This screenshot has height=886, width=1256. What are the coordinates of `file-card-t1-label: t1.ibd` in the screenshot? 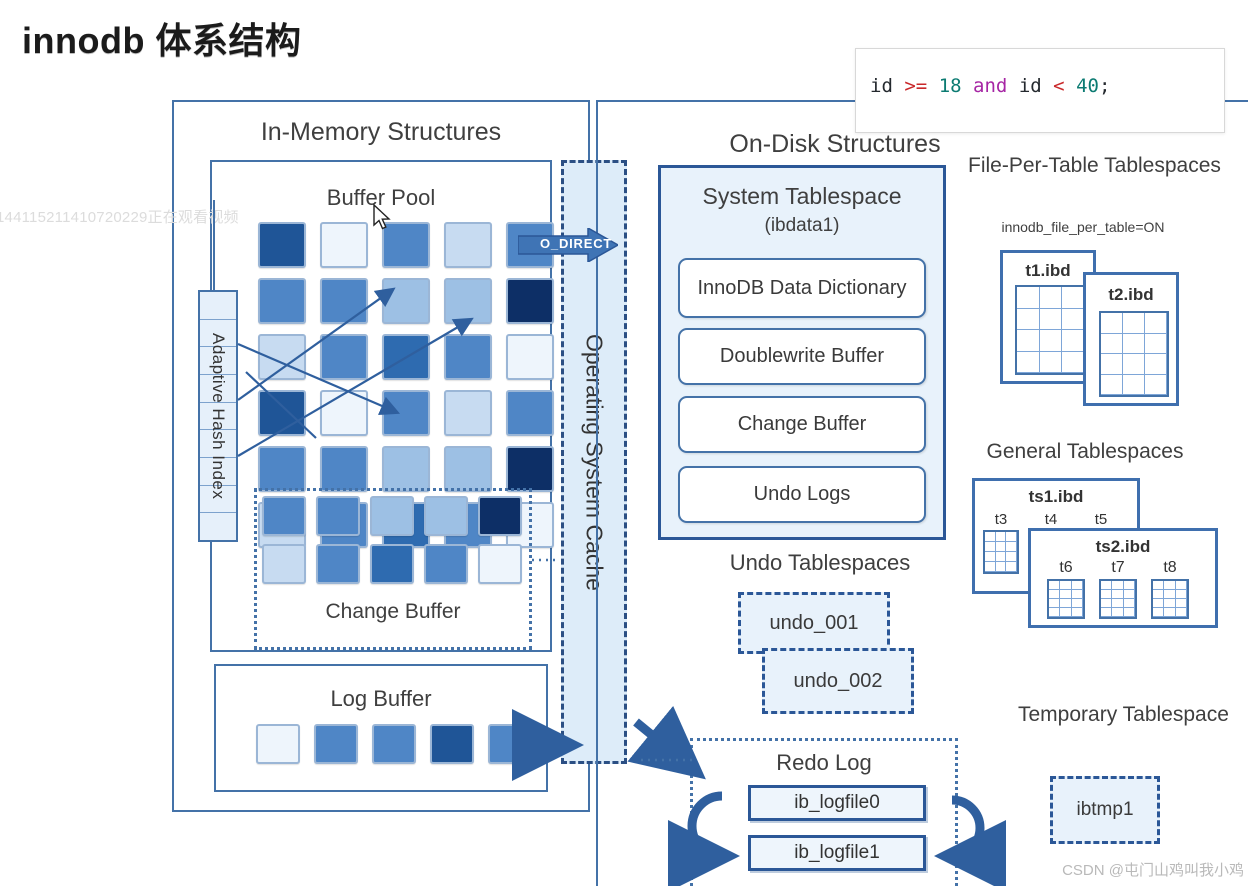 It's located at (1048, 270).